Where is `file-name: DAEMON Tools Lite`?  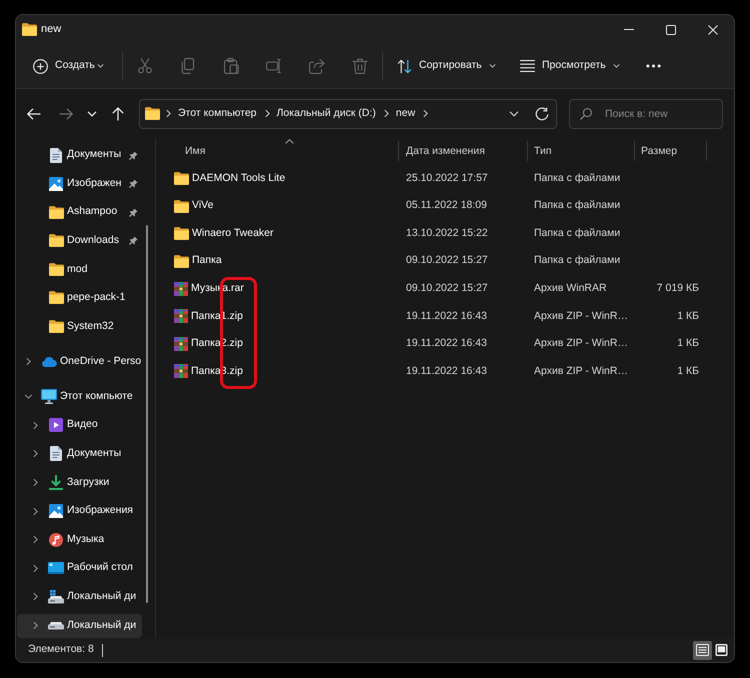 file-name: DAEMON Tools Lite is located at coordinates (230, 178).